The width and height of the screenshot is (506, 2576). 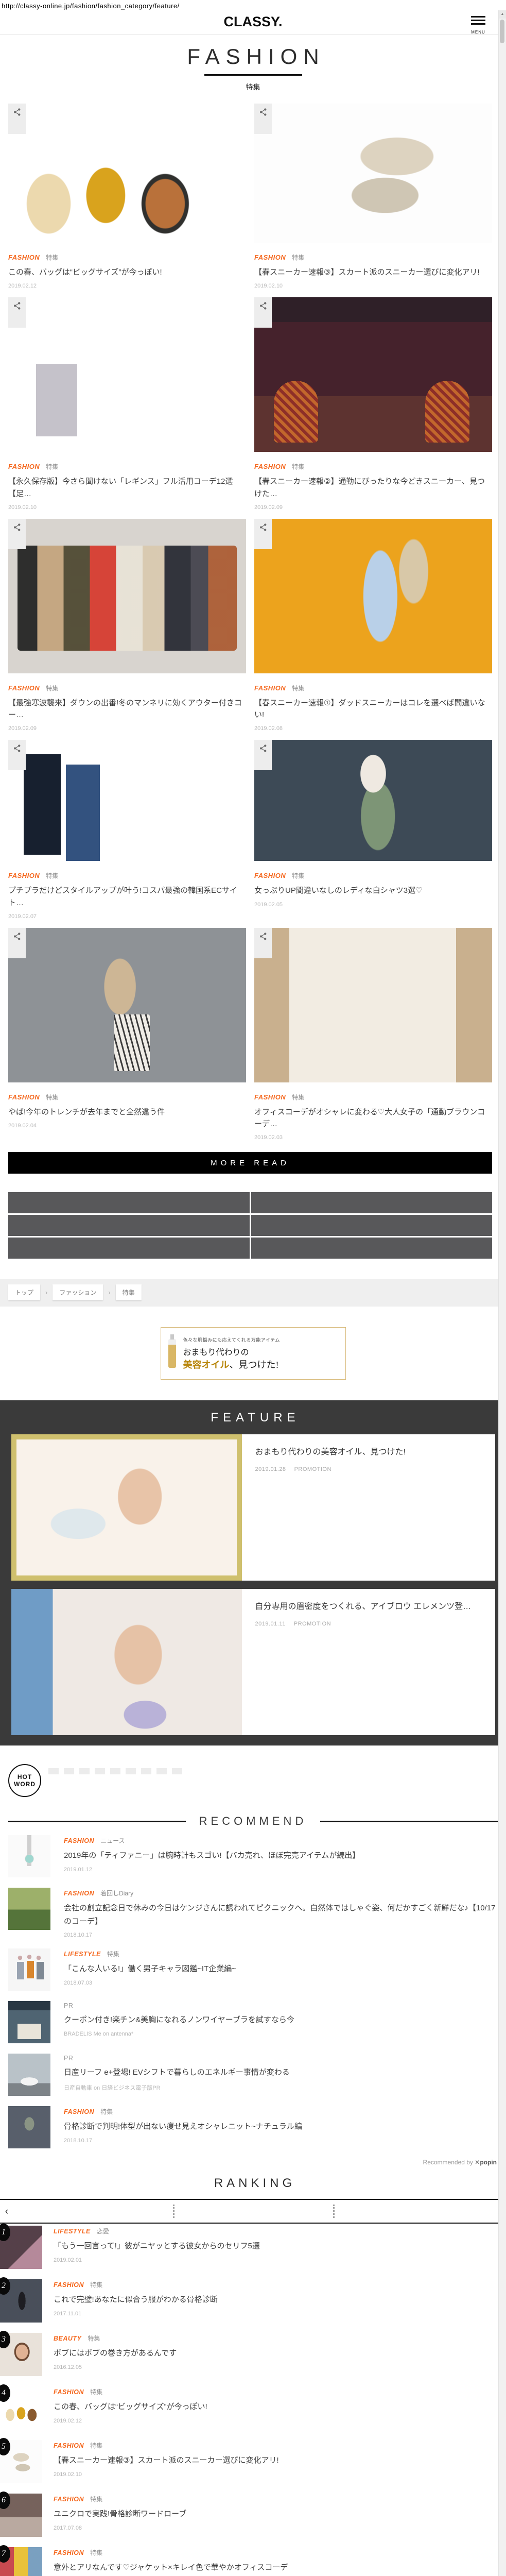 I want to click on feature-image, so click(x=126, y=1662).